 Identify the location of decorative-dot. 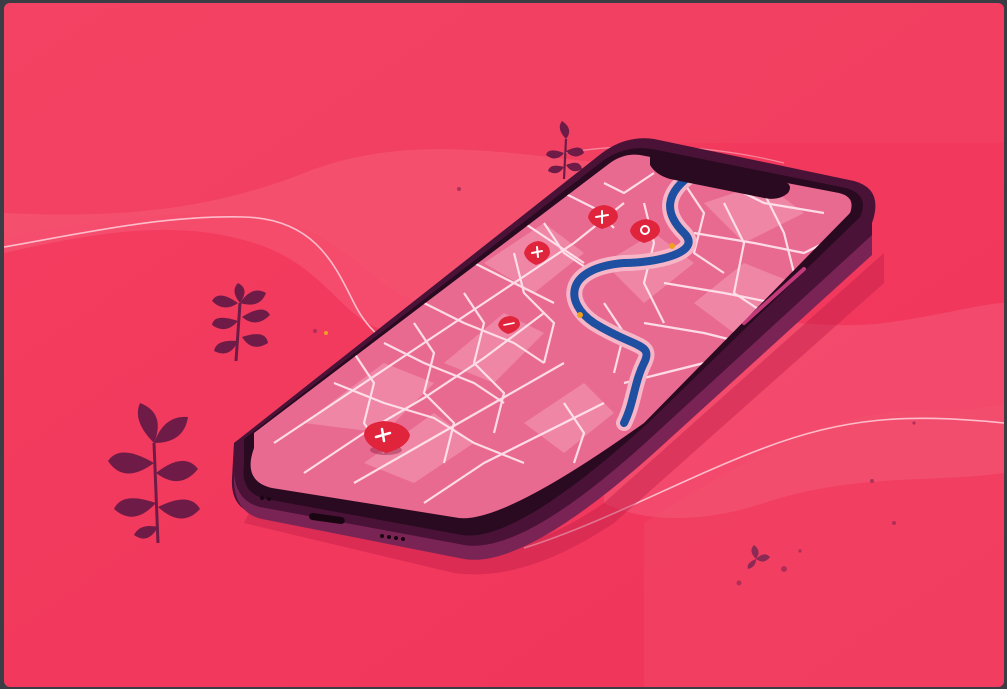
(326, 333).